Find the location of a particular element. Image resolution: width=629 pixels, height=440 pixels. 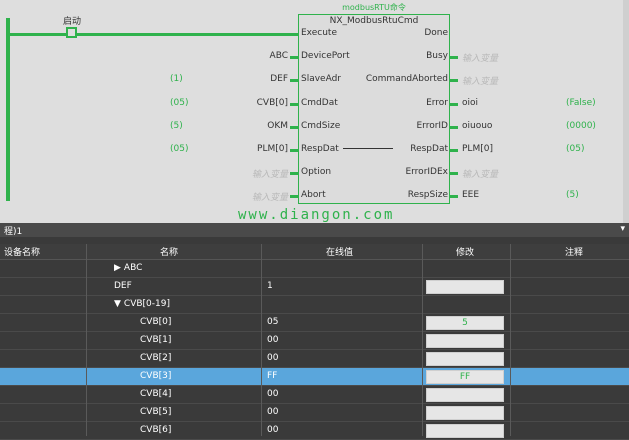

col-header-modify: 修改 is located at coordinates (465, 251).